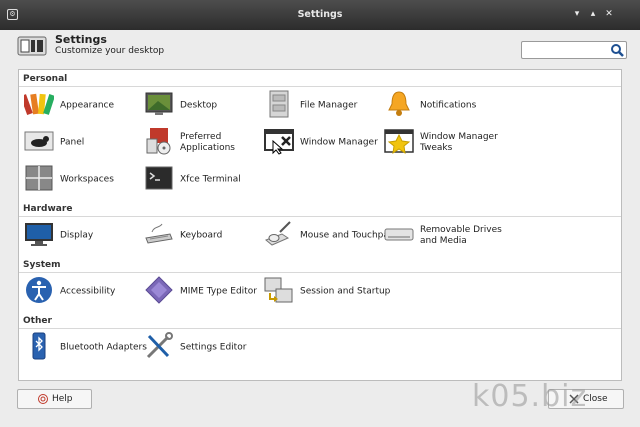 The image size is (640, 427). What do you see at coordinates (37, 321) in the screenshot?
I see `section-title-other: Other` at bounding box center [37, 321].